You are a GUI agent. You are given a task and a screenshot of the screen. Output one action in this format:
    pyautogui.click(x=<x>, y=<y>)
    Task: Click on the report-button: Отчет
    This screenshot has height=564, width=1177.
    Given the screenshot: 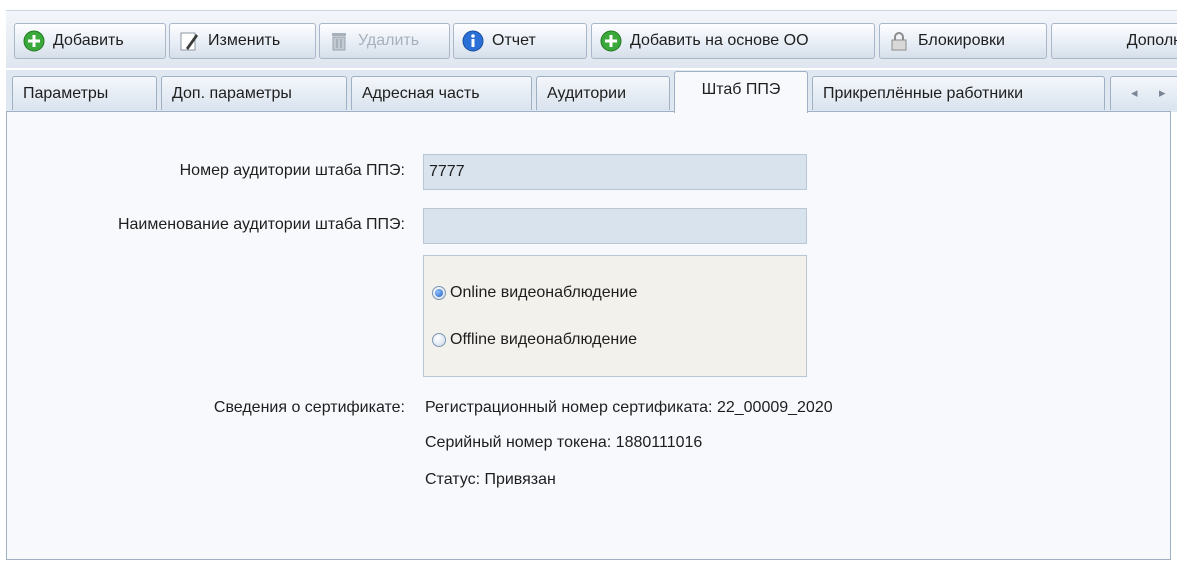 What is the action you would take?
    pyautogui.click(x=520, y=41)
    